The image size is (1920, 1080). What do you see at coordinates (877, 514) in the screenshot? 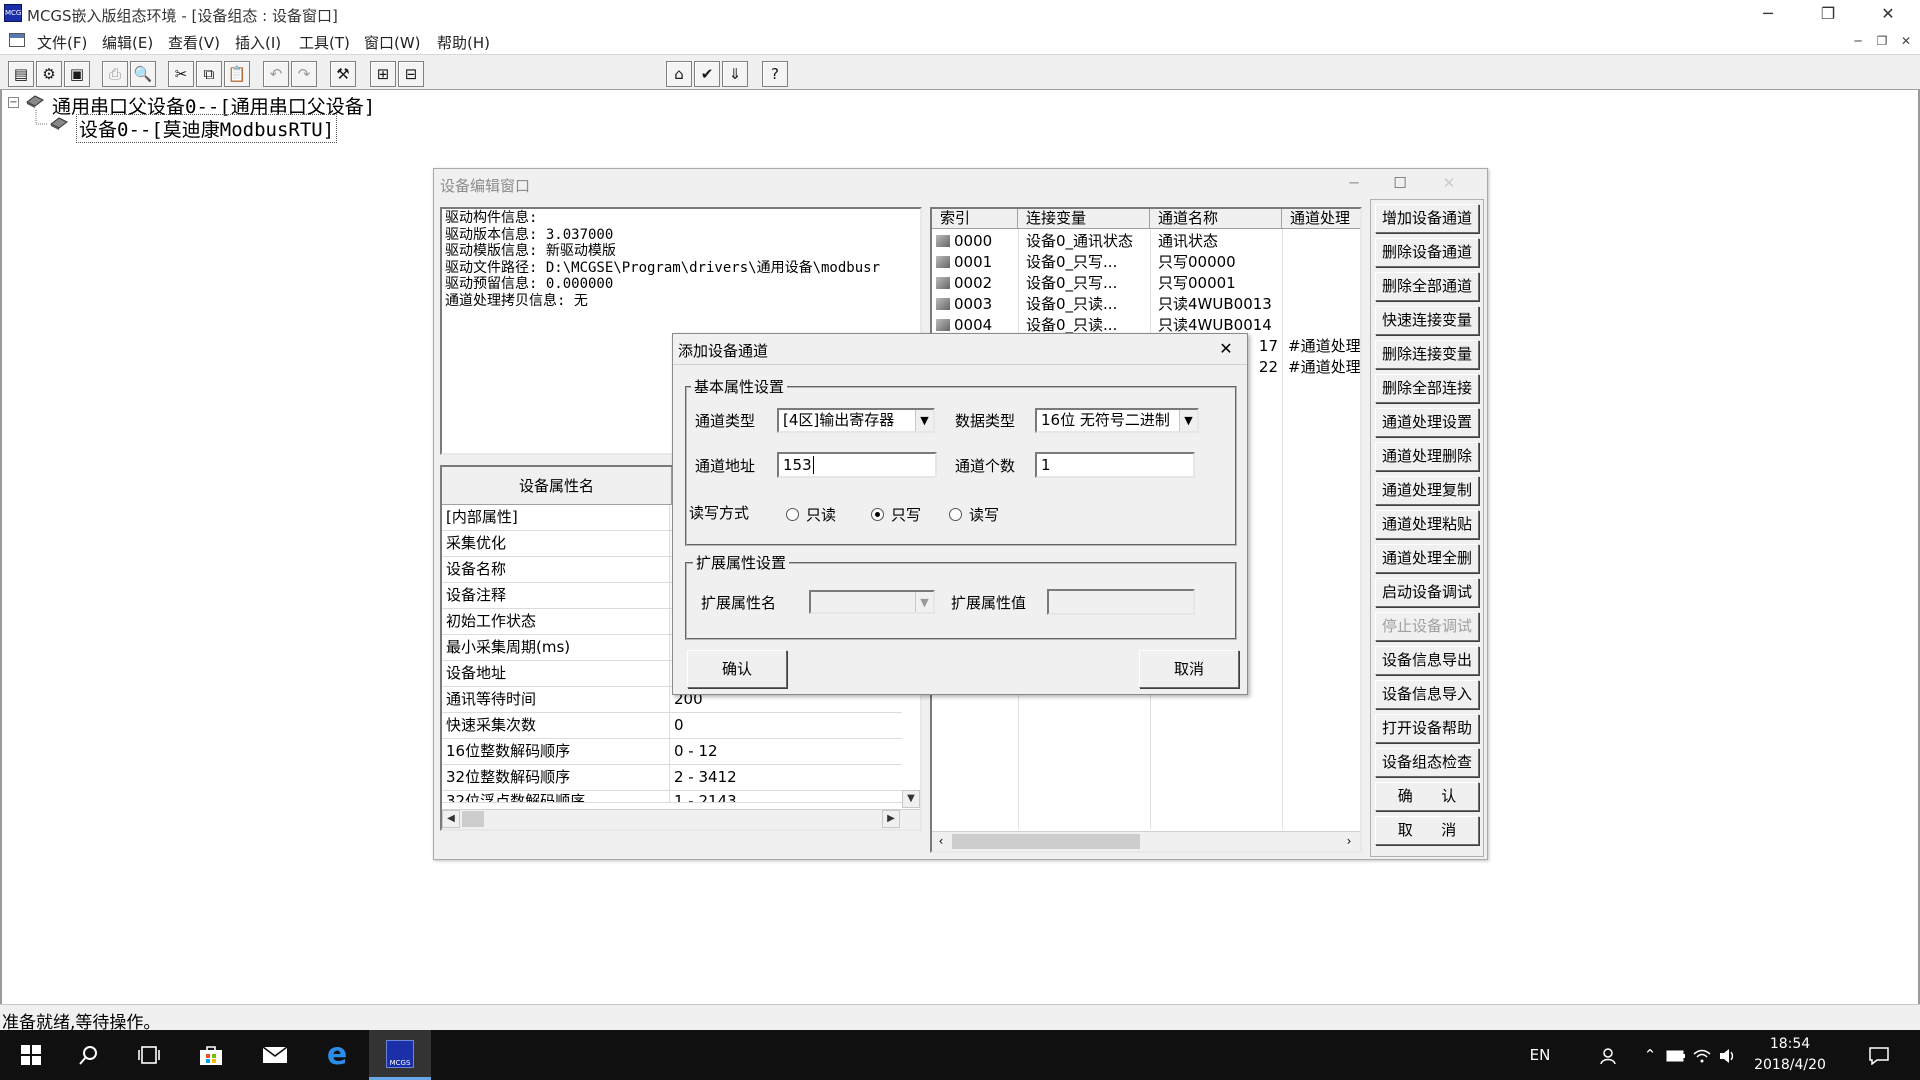
I see `write-only-radio` at bounding box center [877, 514].